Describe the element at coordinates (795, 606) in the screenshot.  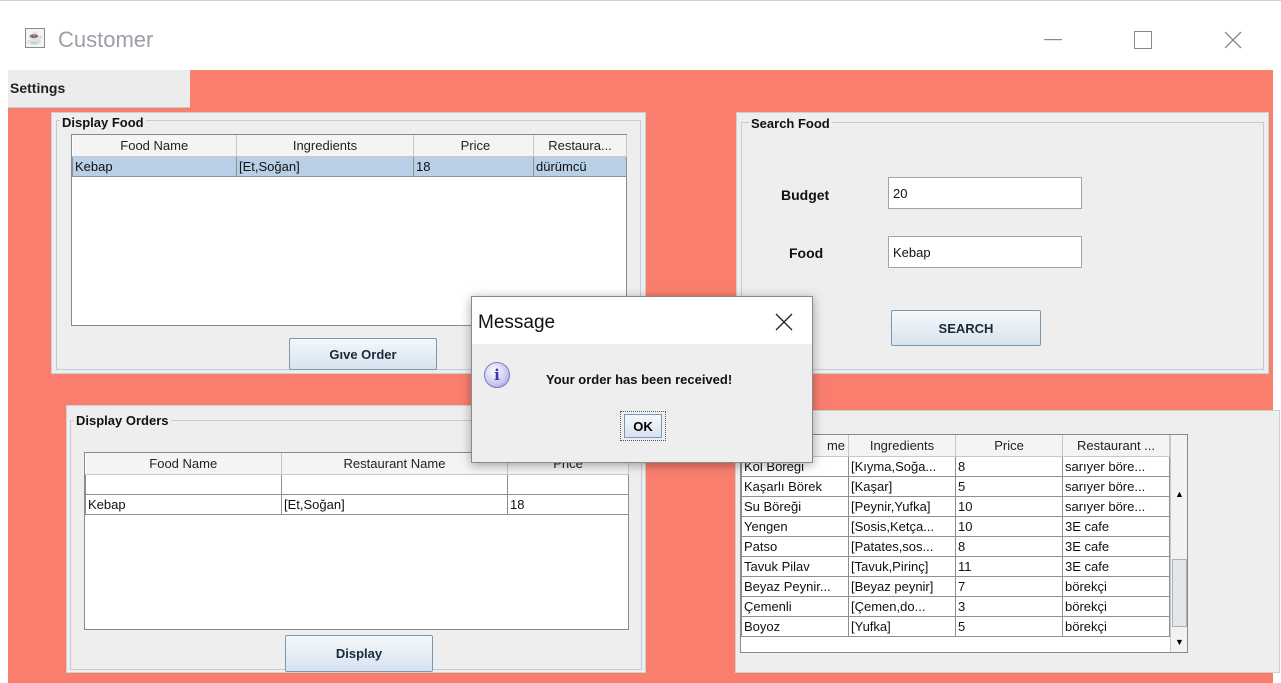
I see `table-cell: Çemenli` at that location.